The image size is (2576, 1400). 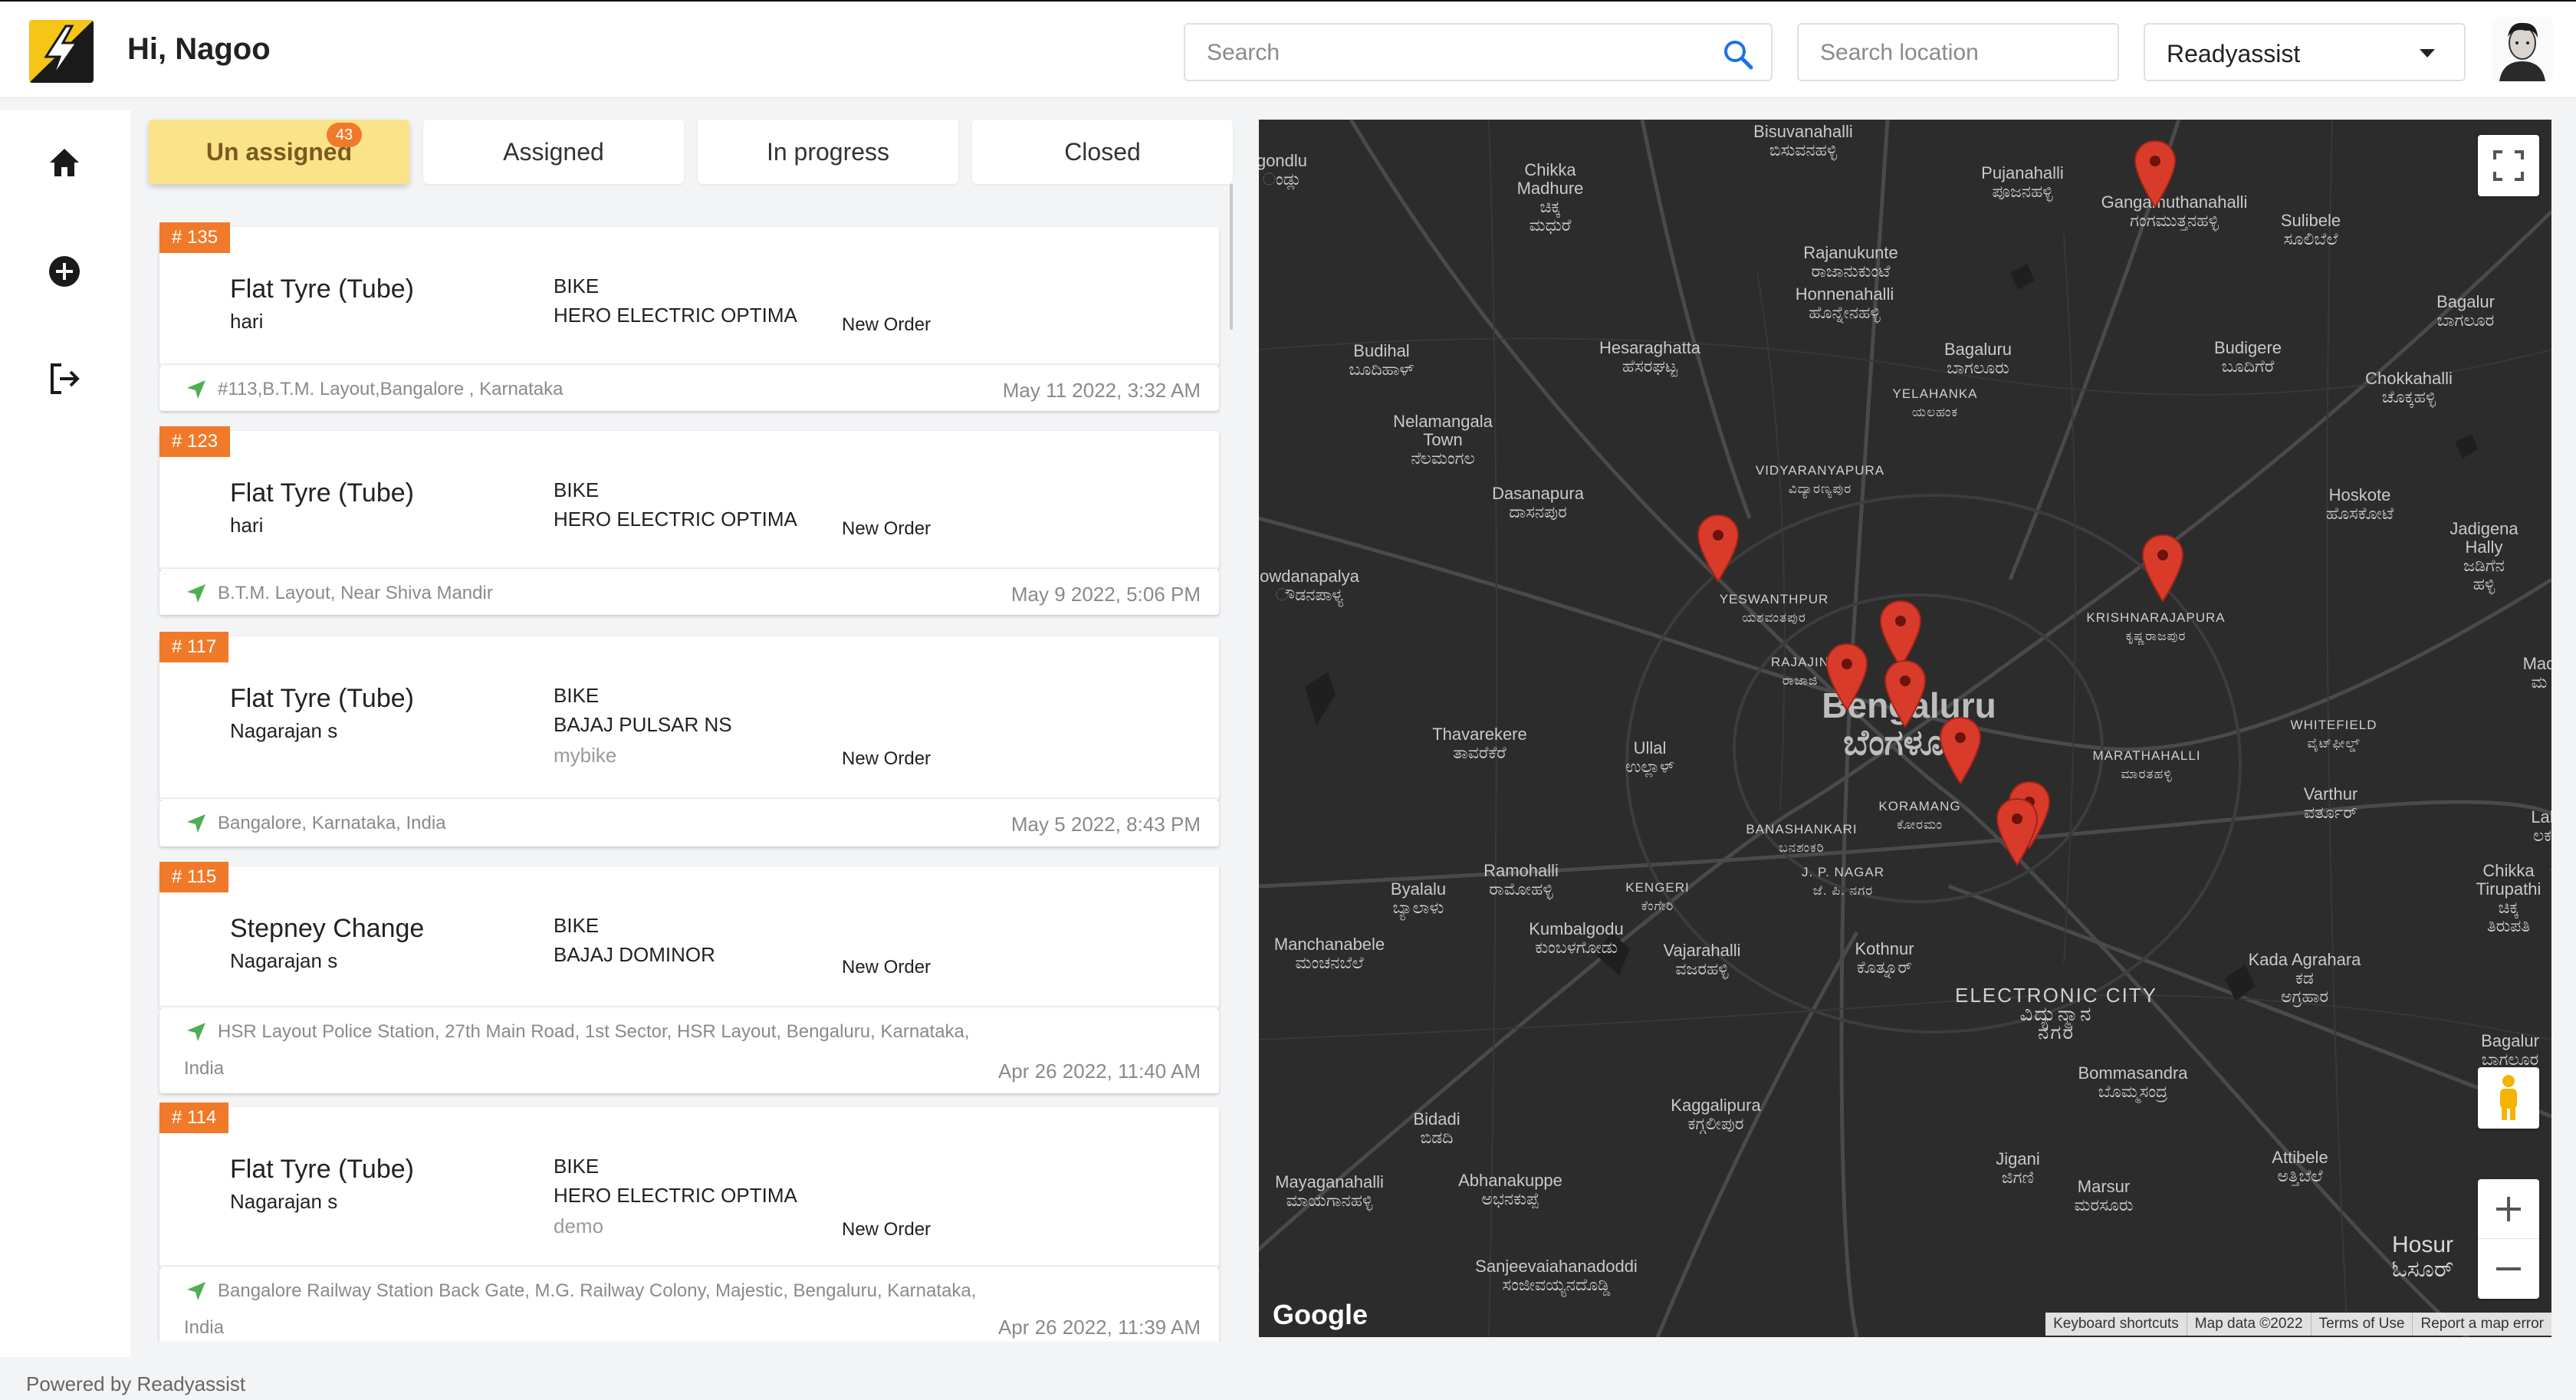 I want to click on map-label: Bommasandra ಬೊಮ್ಮಸಂದ್ರ, so click(x=2133, y=1082).